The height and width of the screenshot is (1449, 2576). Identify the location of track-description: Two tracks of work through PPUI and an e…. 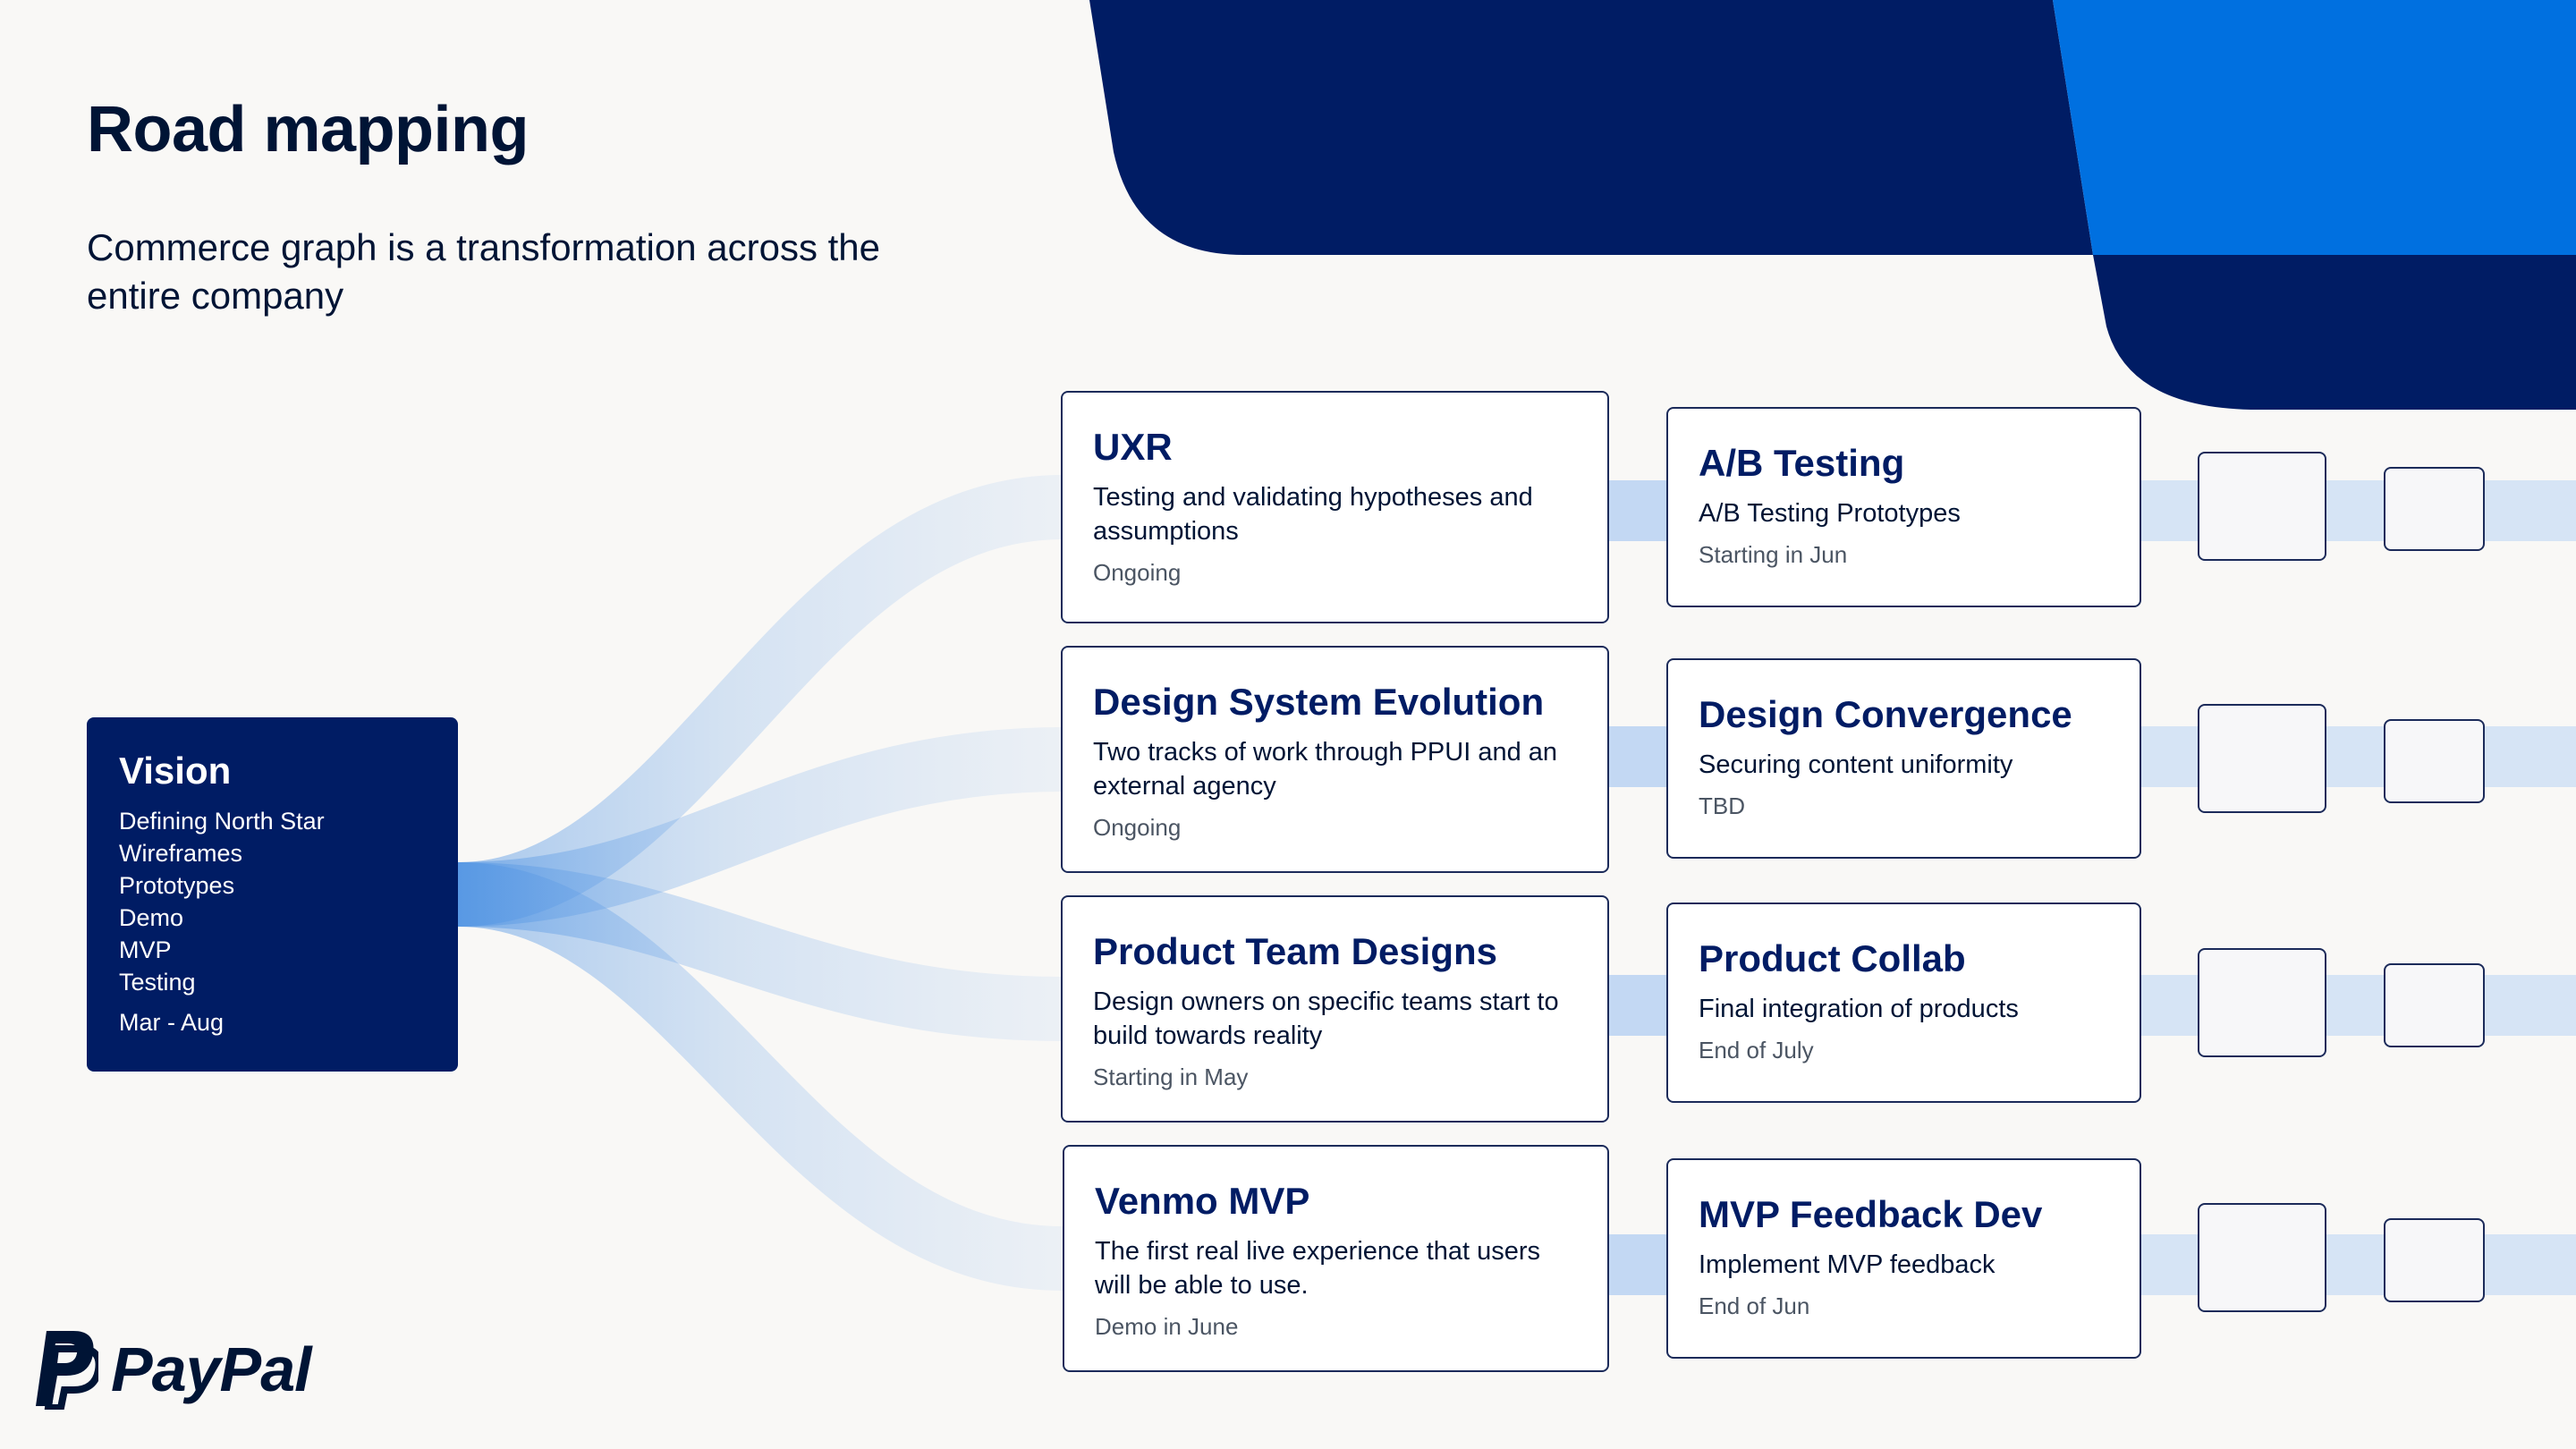
(1325, 769).